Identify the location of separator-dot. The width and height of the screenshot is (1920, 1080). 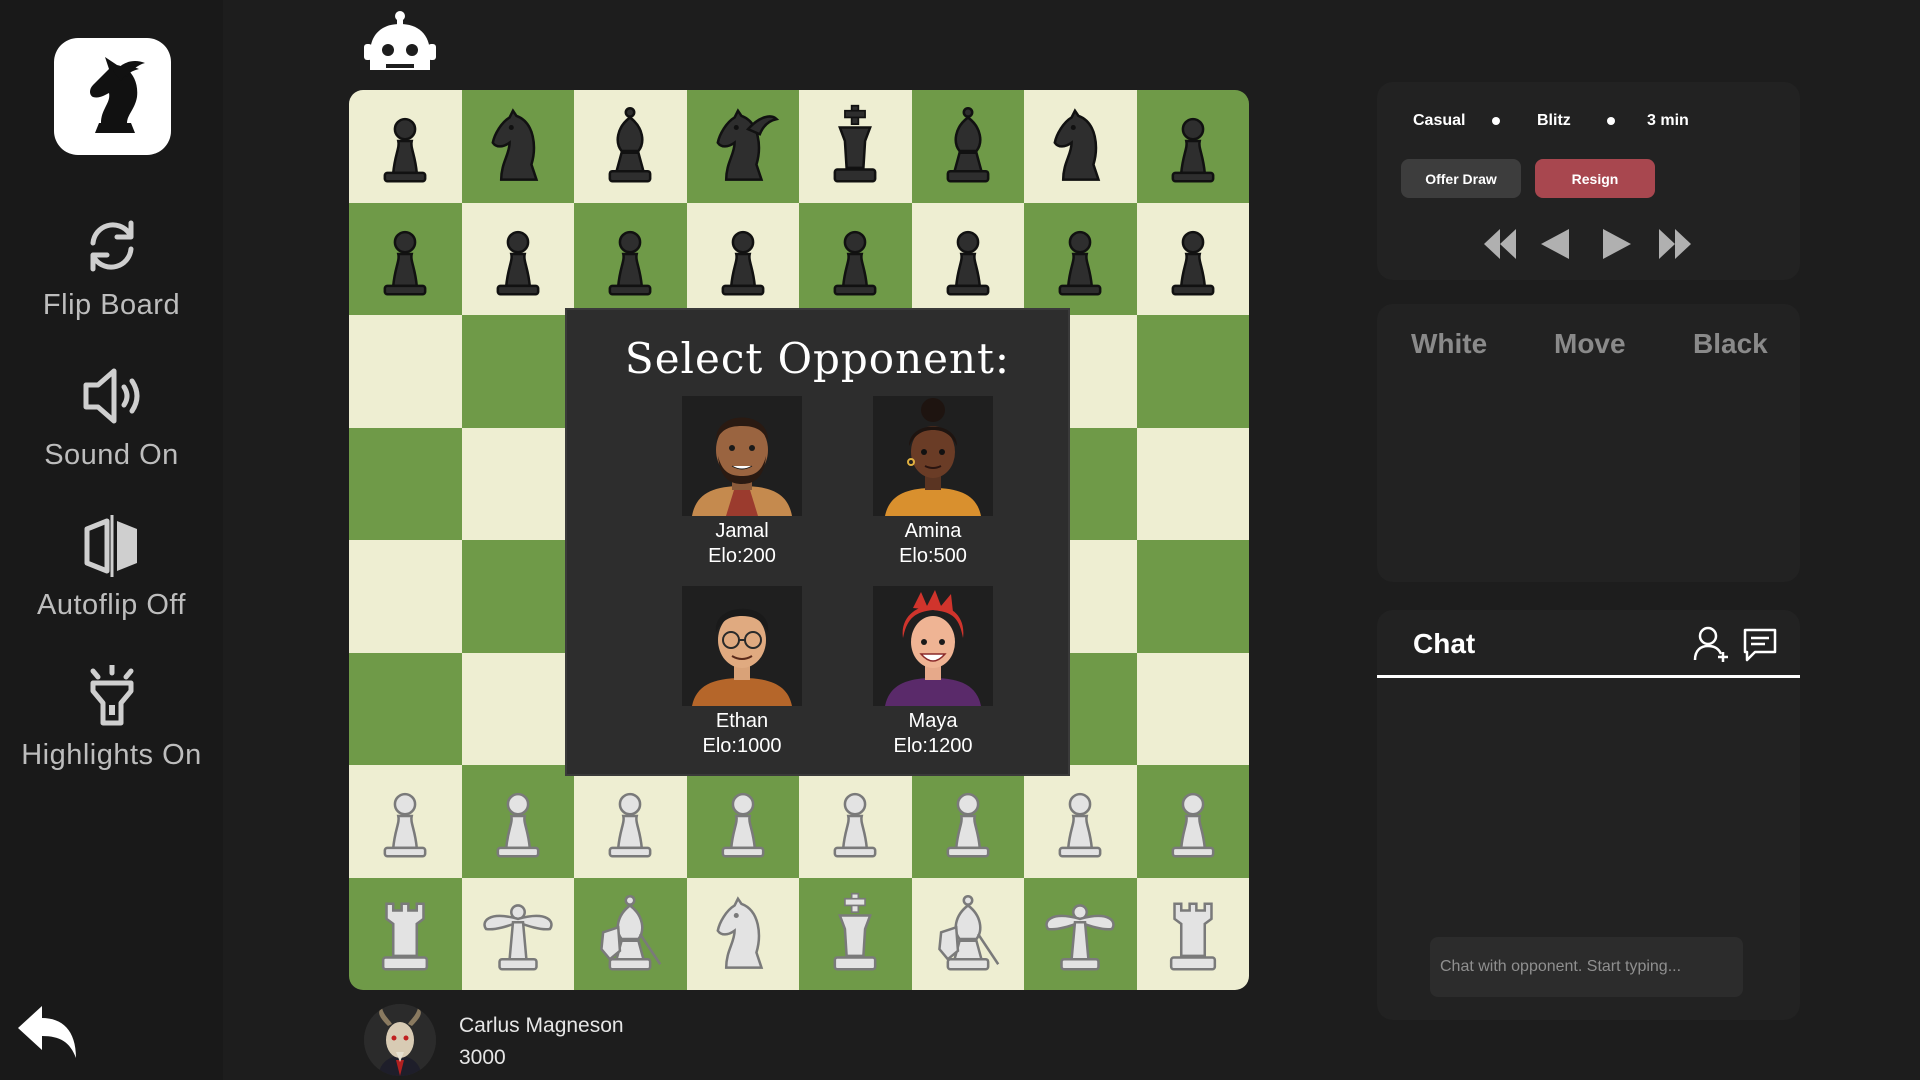
(1611, 121).